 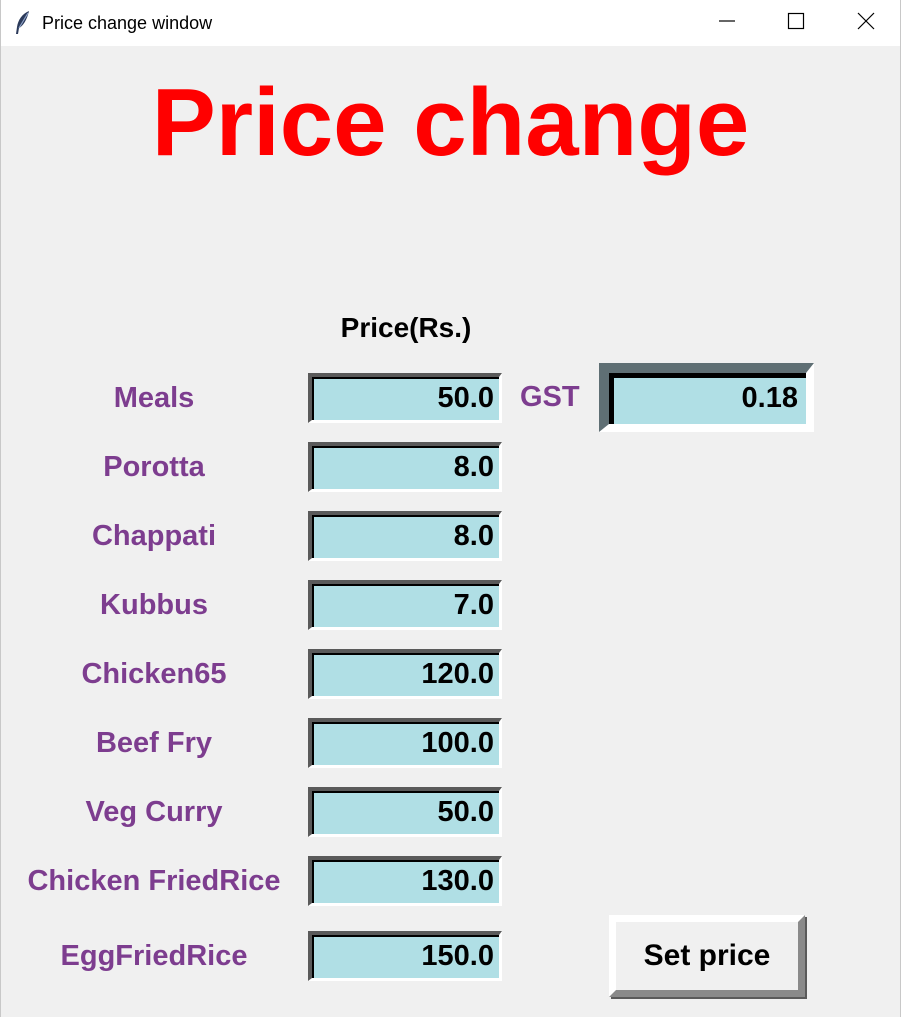 What do you see at coordinates (154, 881) in the screenshot?
I see `item-label-chicken-friedrice: Chicken FriedRice` at bounding box center [154, 881].